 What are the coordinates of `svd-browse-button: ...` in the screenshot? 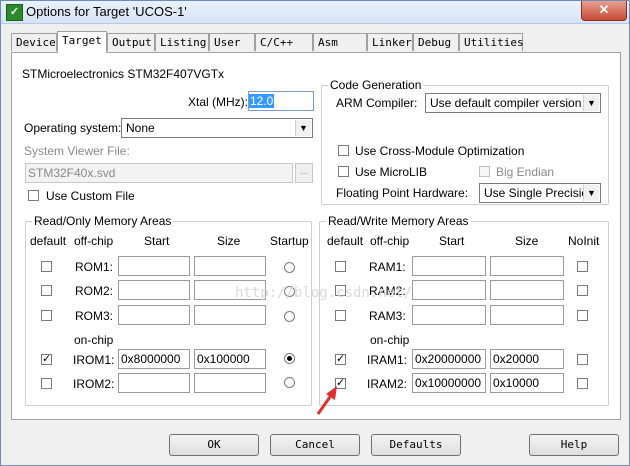 It's located at (304, 173).